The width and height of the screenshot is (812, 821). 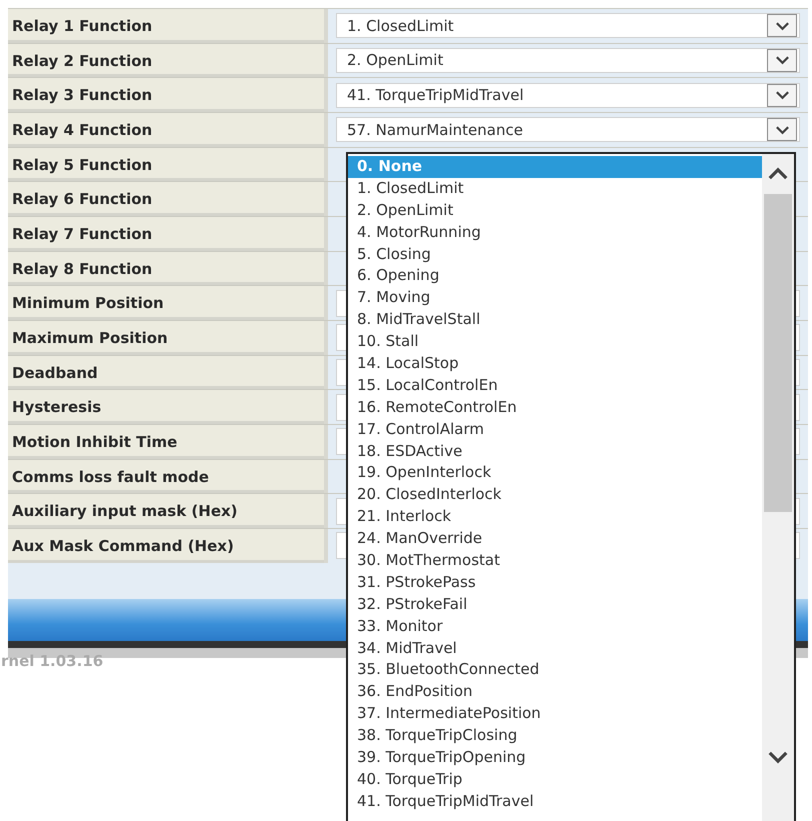 I want to click on dropdown-option: 41. TorqueTripMidTravel, so click(x=555, y=801).